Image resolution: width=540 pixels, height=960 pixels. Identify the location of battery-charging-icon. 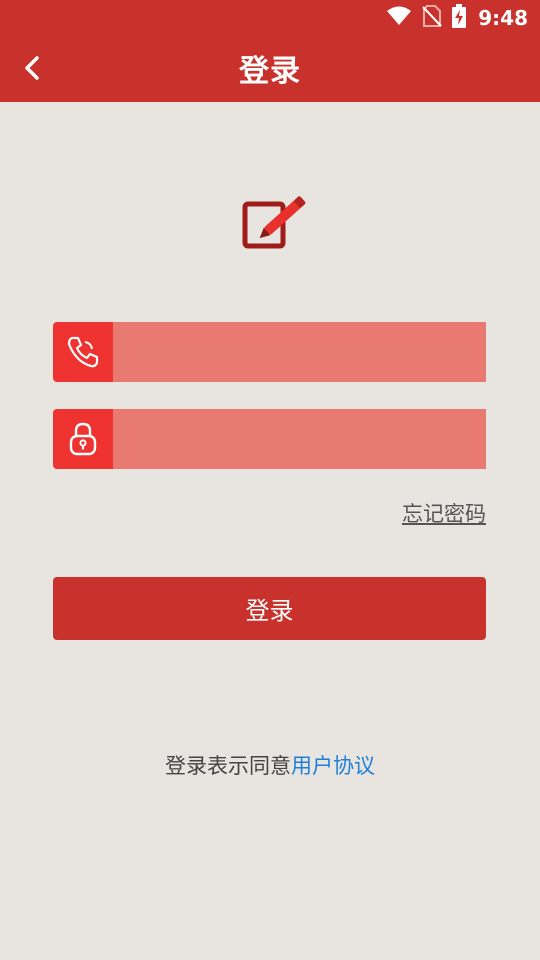
(459, 18).